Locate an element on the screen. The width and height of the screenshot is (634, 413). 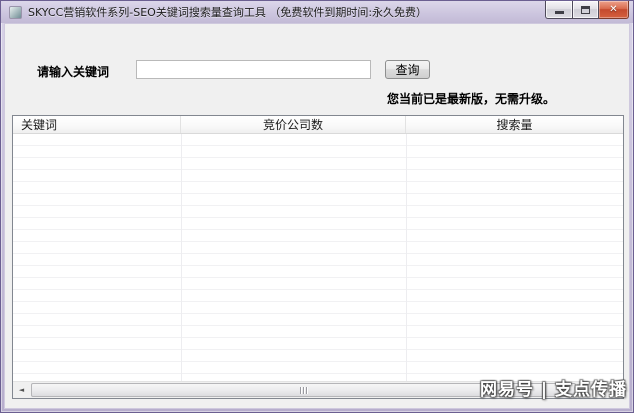
close-button: ✕ is located at coordinates (614, 10).